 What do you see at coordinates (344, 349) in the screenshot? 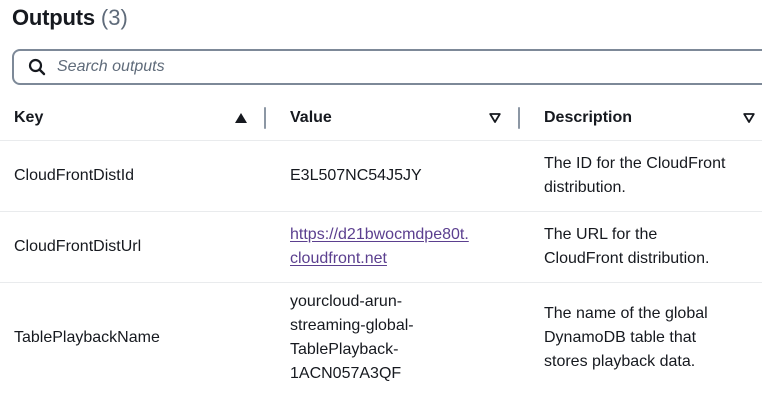
I see `value-line: TablePlayback-` at bounding box center [344, 349].